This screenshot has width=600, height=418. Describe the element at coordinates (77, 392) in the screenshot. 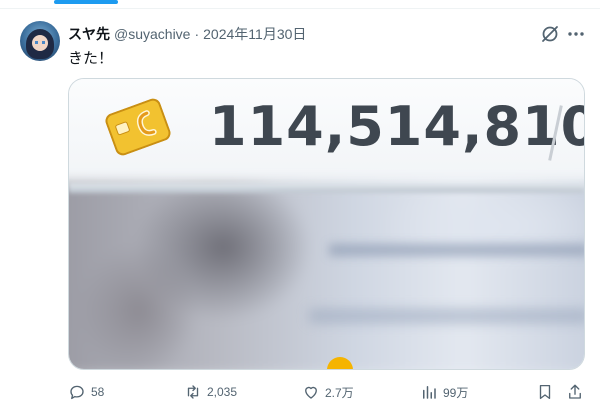

I see `reply-icon` at that location.